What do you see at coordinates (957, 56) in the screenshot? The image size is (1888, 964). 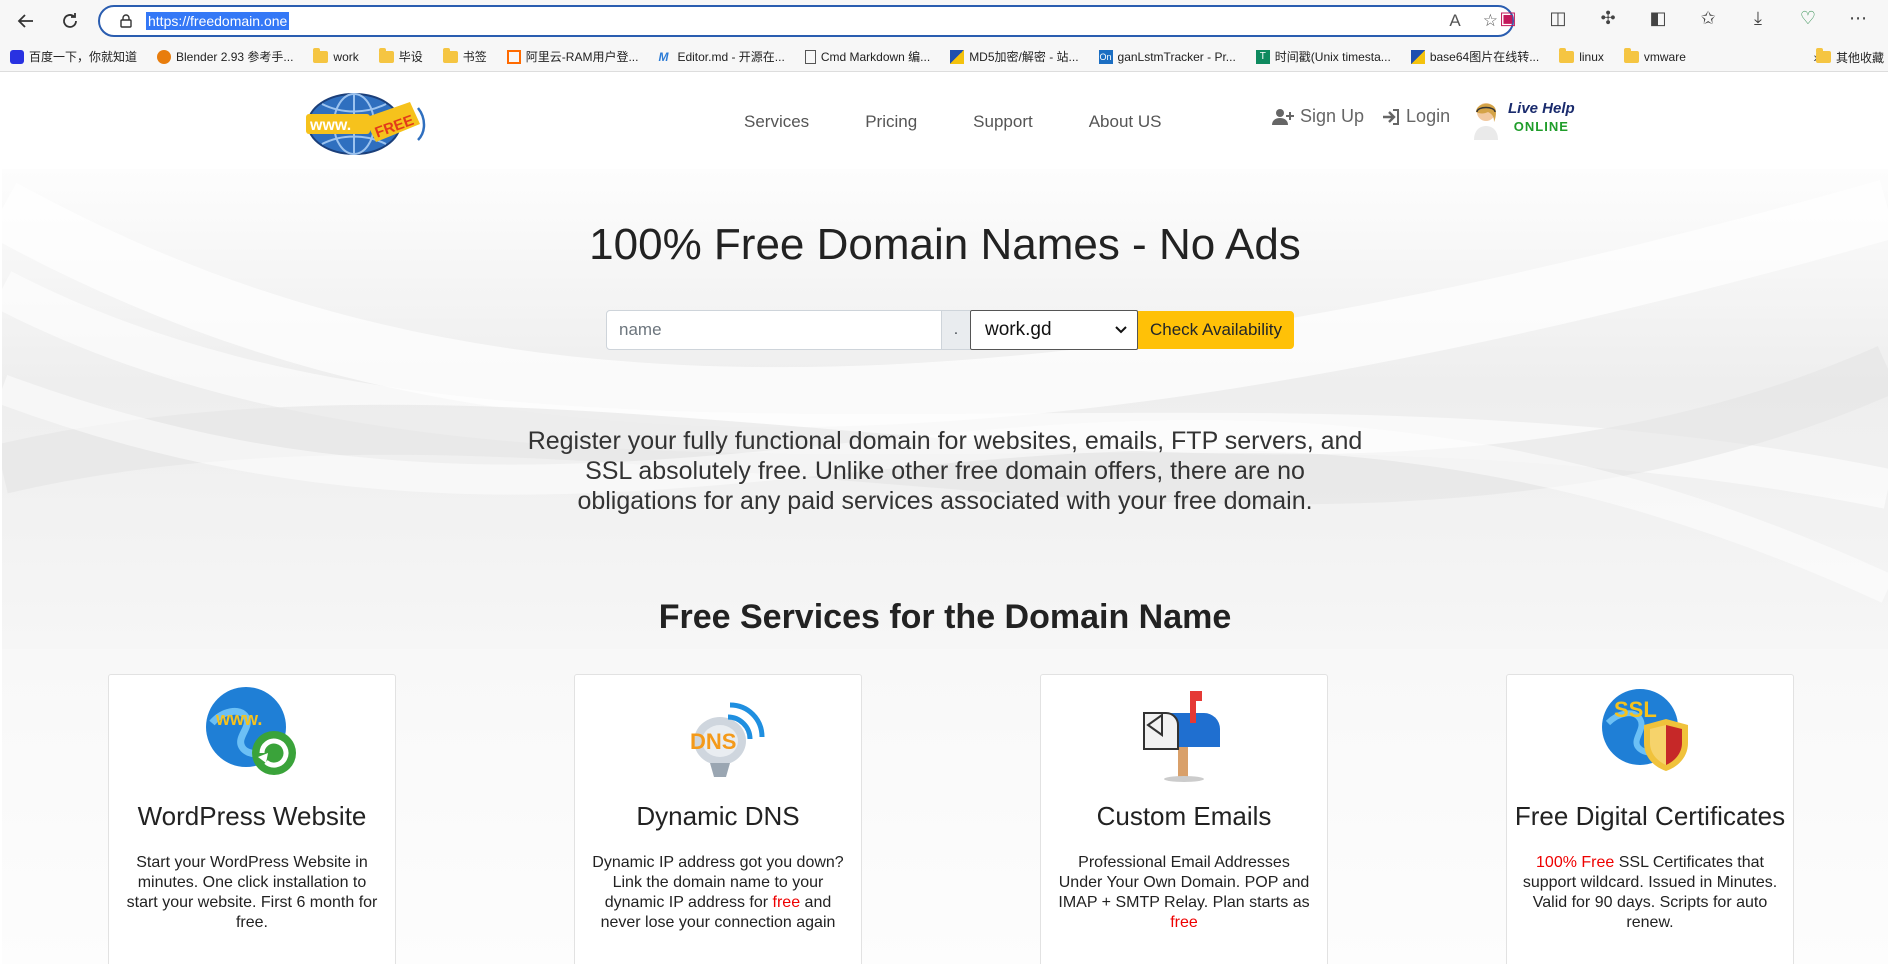 I see `md5-icon` at bounding box center [957, 56].